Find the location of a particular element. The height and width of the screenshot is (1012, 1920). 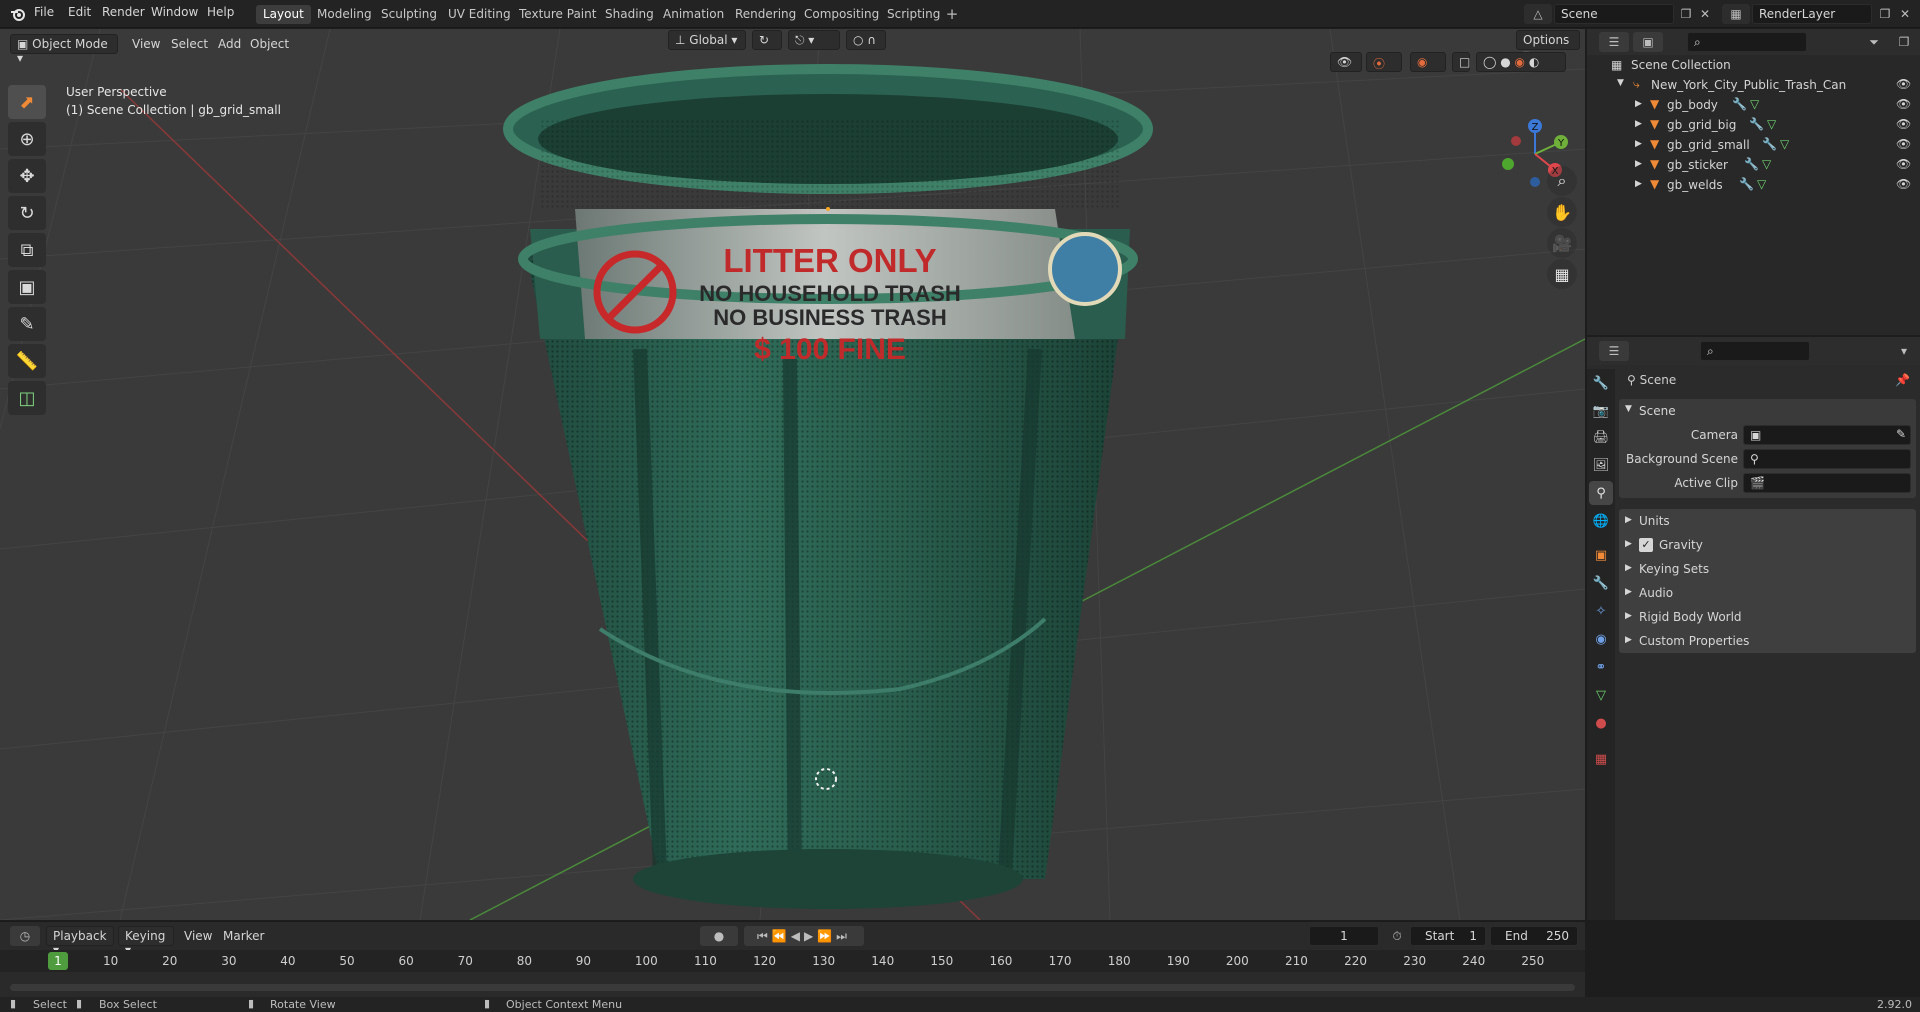

display-mode-icon: ▣ is located at coordinates (1648, 42).